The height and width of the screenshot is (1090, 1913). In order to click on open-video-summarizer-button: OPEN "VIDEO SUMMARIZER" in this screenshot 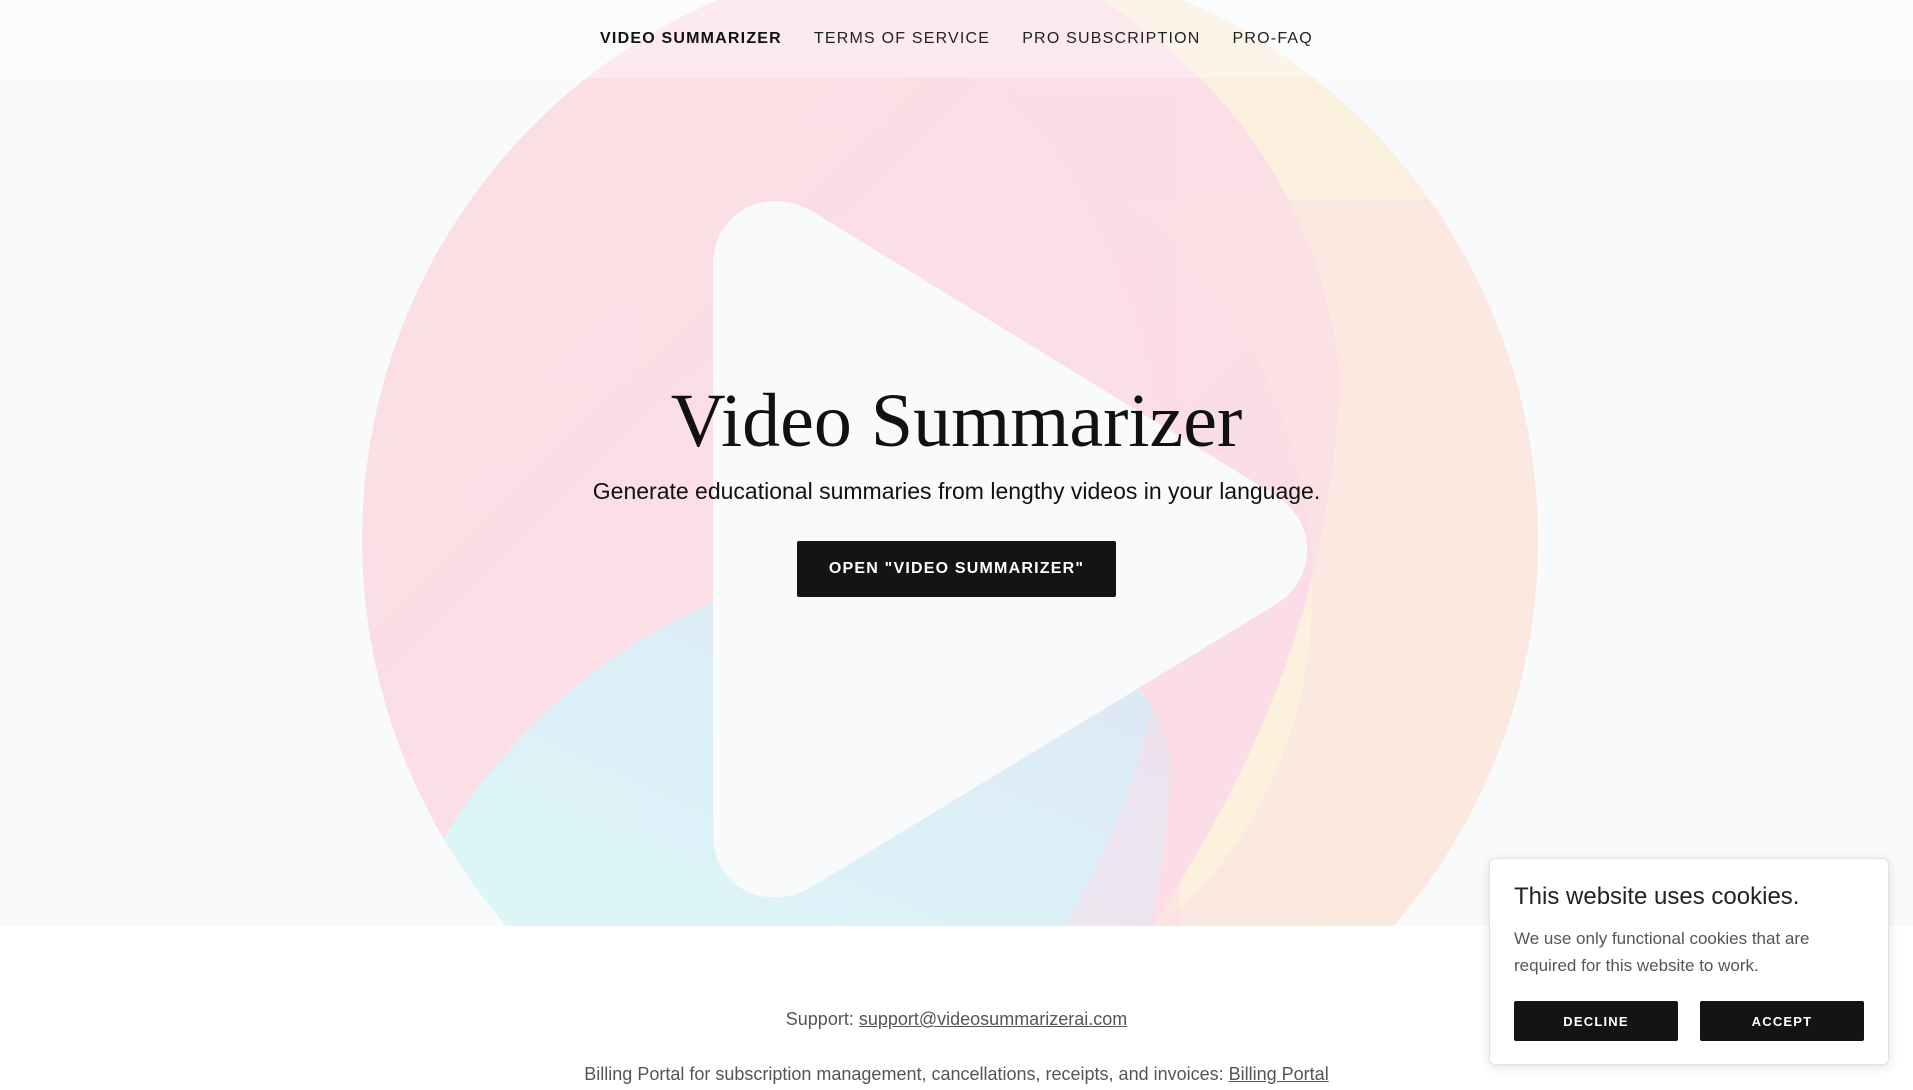, I will do `click(956, 568)`.